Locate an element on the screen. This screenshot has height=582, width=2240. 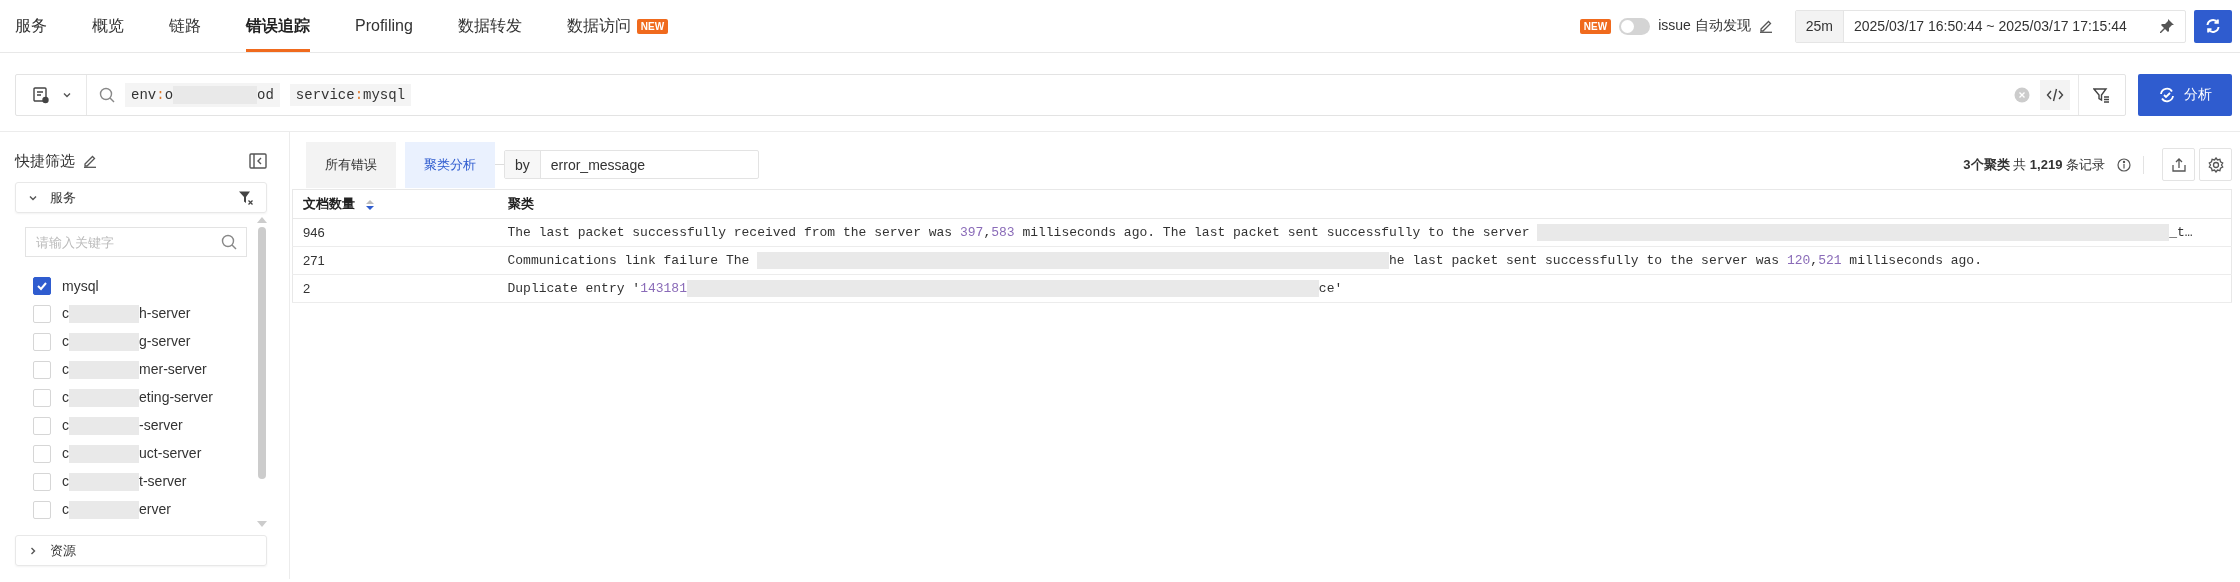
toggle-switch is located at coordinates (1635, 26).